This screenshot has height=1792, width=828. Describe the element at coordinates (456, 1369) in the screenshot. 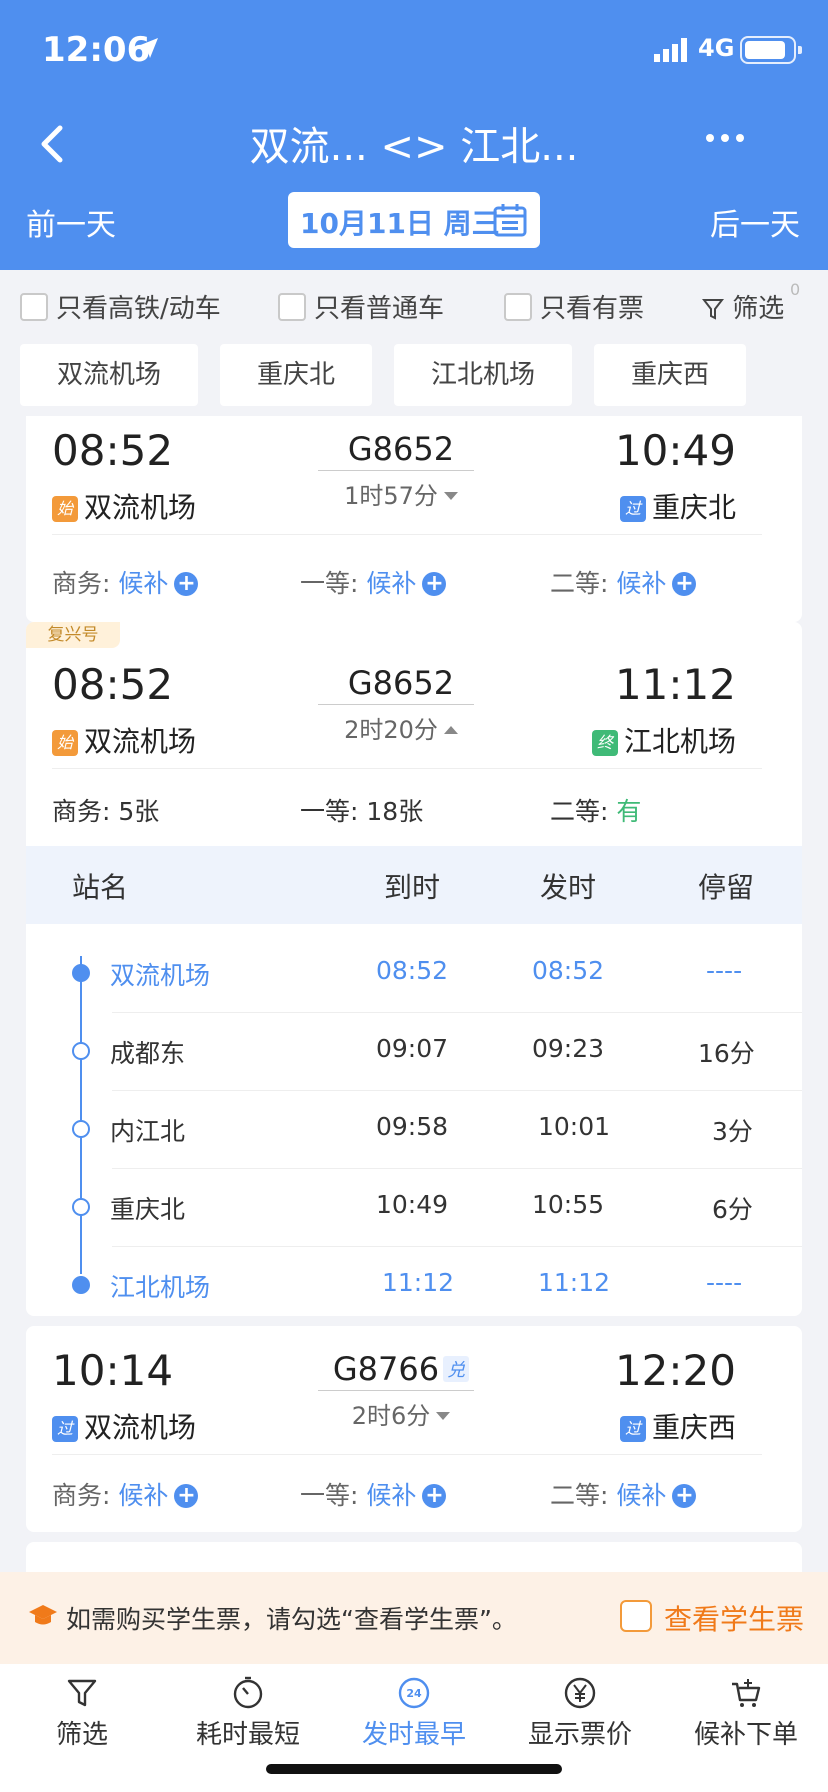

I see `redeem-badge: 兑` at that location.